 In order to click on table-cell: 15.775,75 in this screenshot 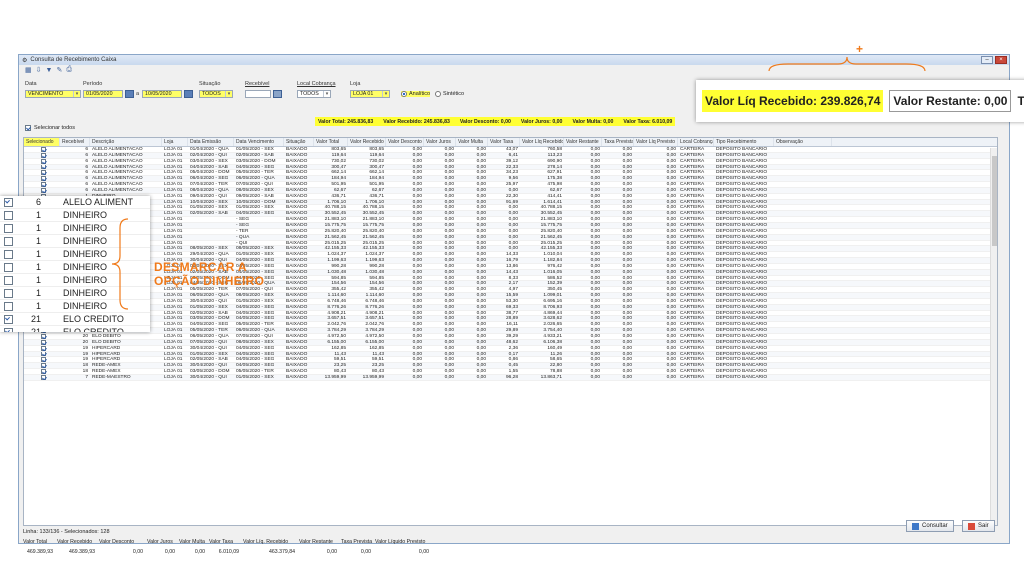, I will do `click(373, 225)`.